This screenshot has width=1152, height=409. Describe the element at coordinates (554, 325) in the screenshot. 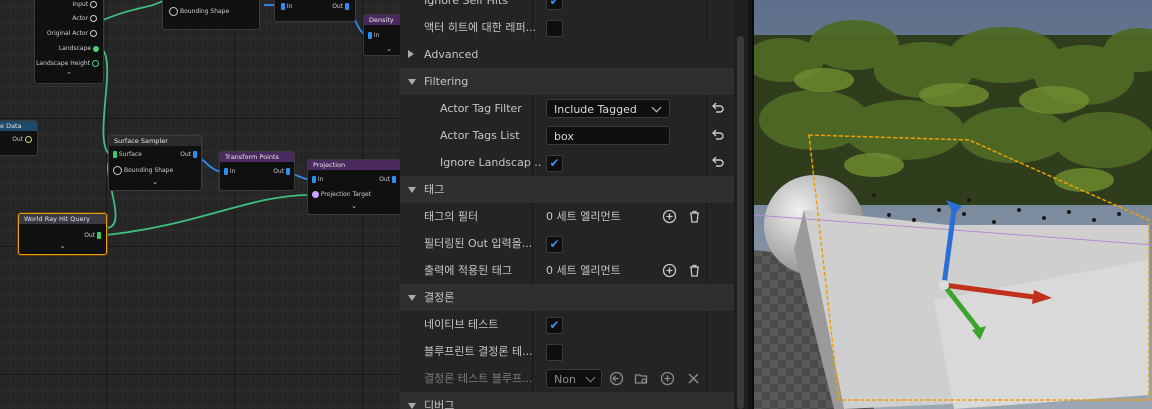

I see `native-test-checkbox: ✔` at that location.